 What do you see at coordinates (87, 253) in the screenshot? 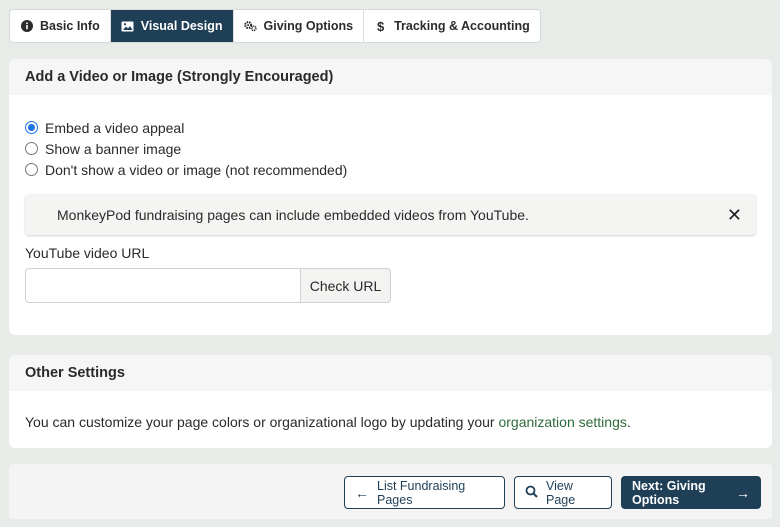
I see `youtube-url-label: YouTube video URL` at bounding box center [87, 253].